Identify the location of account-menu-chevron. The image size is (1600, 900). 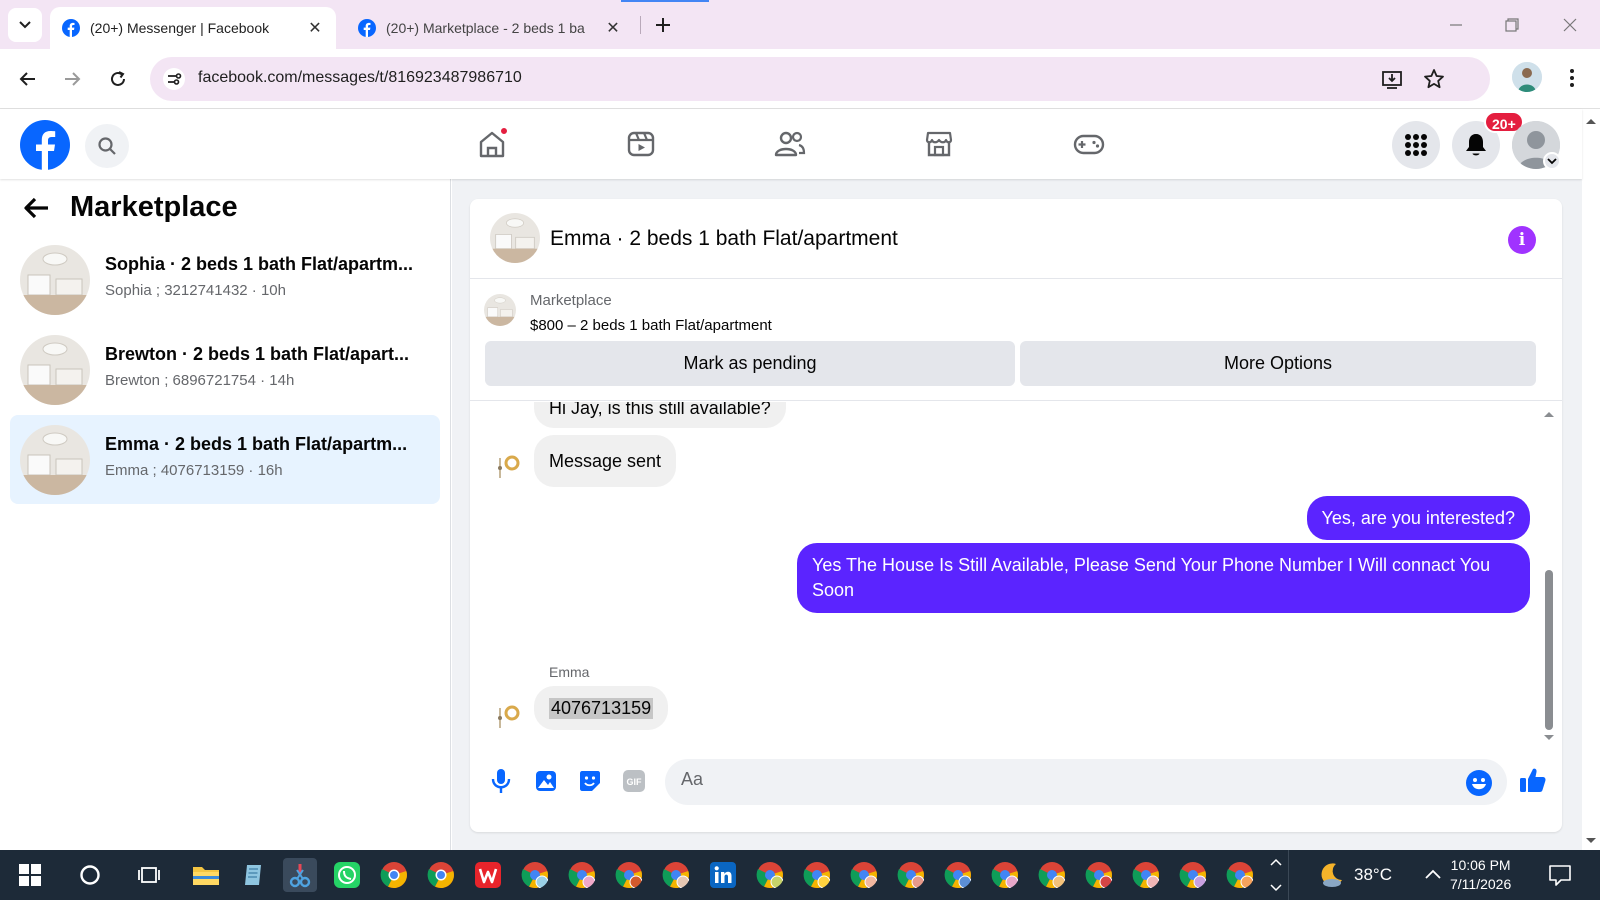
(1552, 161).